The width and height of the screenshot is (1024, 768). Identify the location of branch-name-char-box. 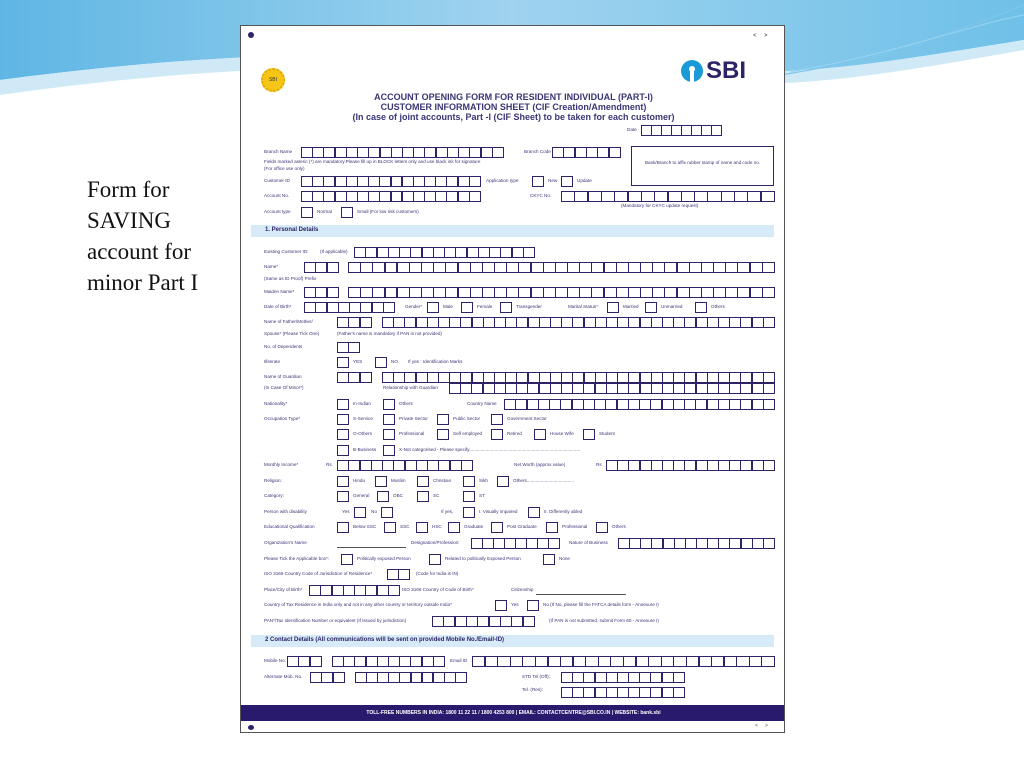
(363, 152).